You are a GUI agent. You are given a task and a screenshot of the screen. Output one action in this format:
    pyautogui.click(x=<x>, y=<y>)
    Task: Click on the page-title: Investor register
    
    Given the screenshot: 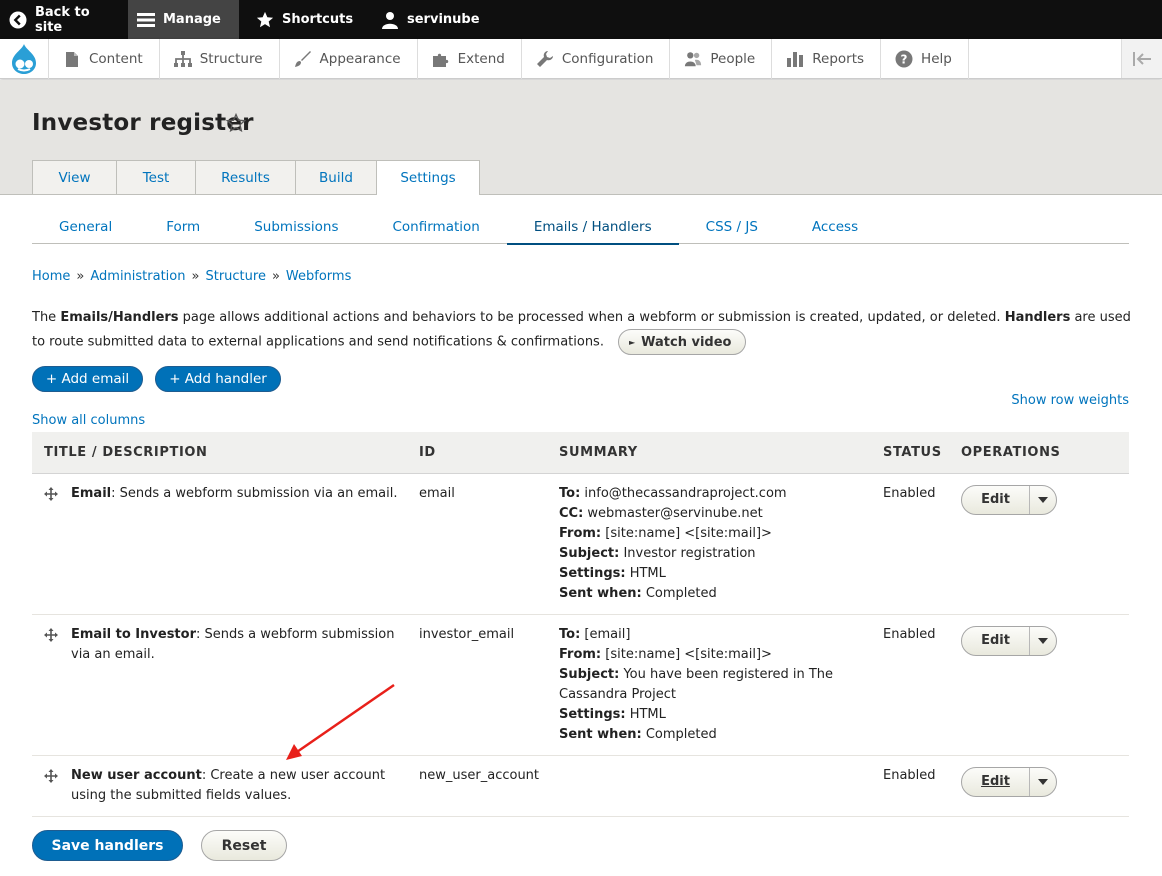 What is the action you would take?
    pyautogui.click(x=143, y=123)
    